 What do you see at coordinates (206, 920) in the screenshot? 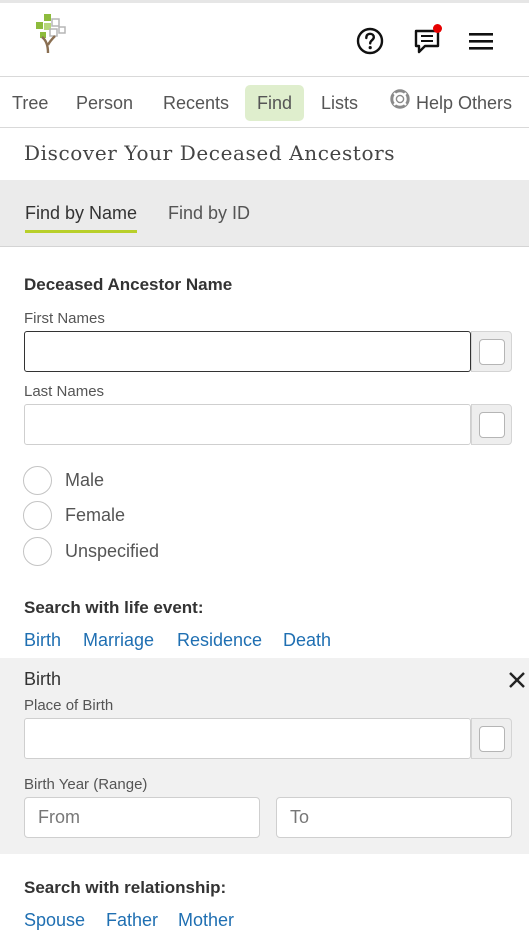
I see `relationship-mother-link: Mother` at bounding box center [206, 920].